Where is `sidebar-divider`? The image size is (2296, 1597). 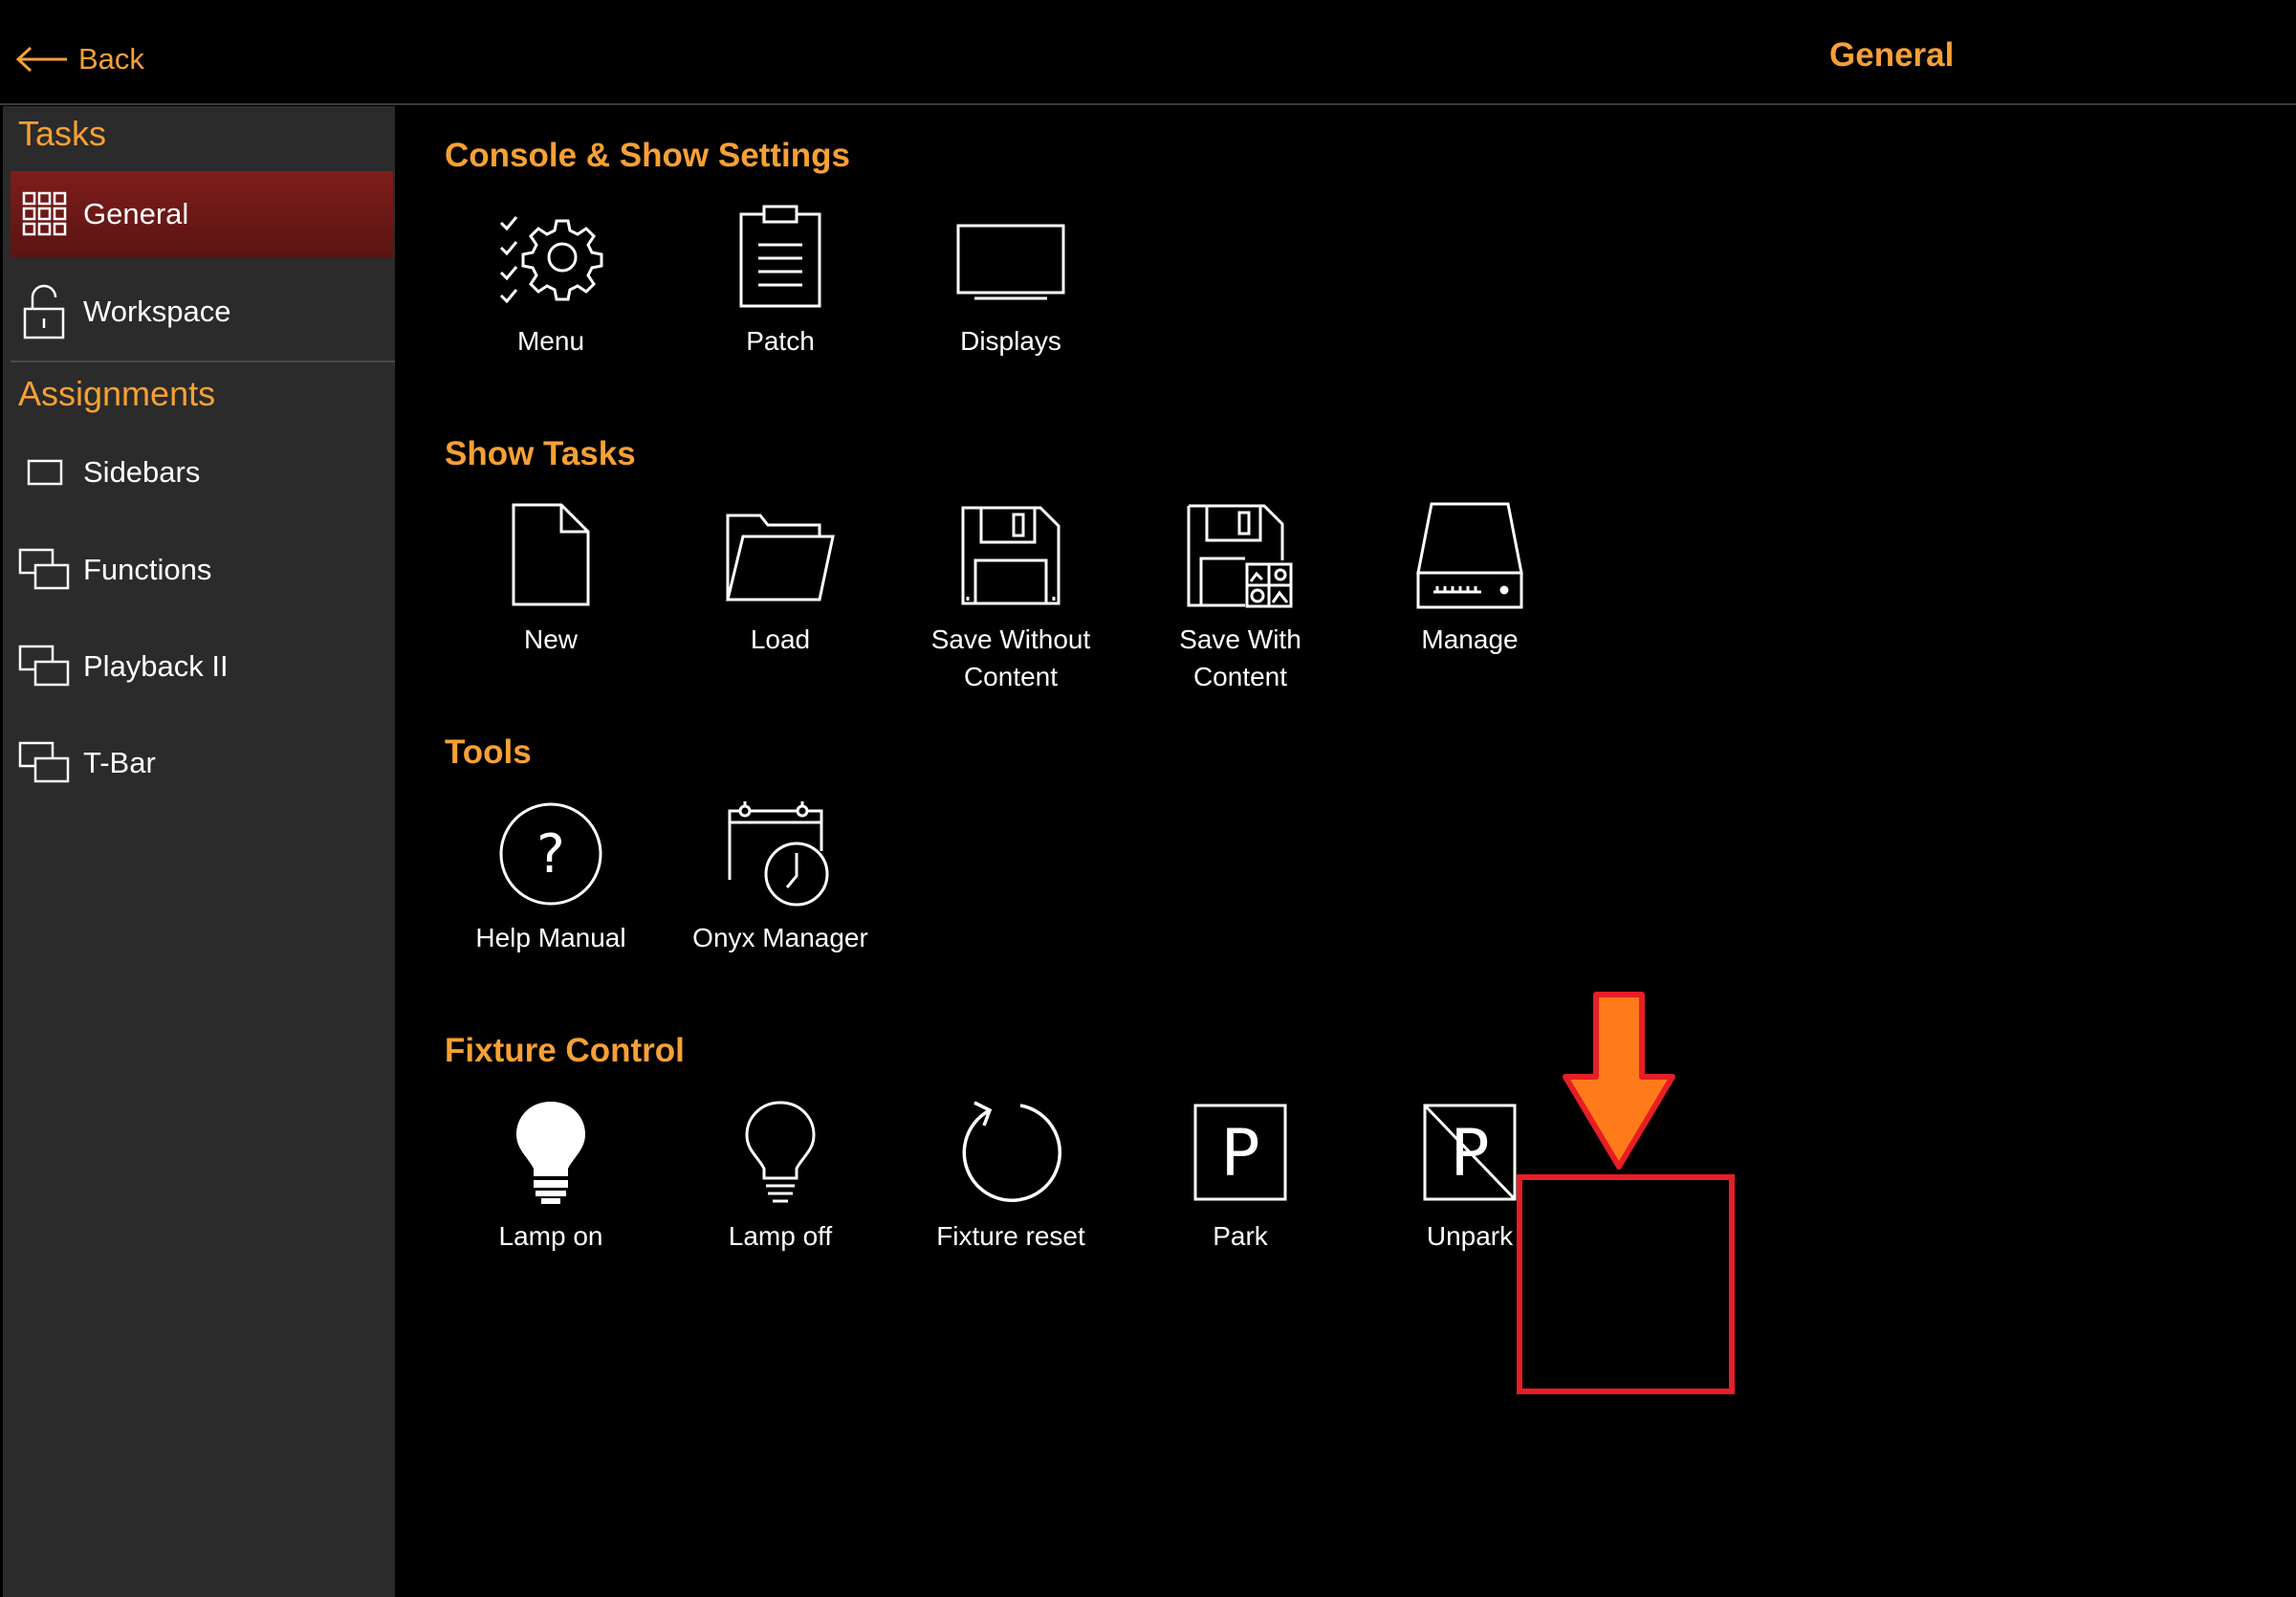
sidebar-divider is located at coordinates (203, 361).